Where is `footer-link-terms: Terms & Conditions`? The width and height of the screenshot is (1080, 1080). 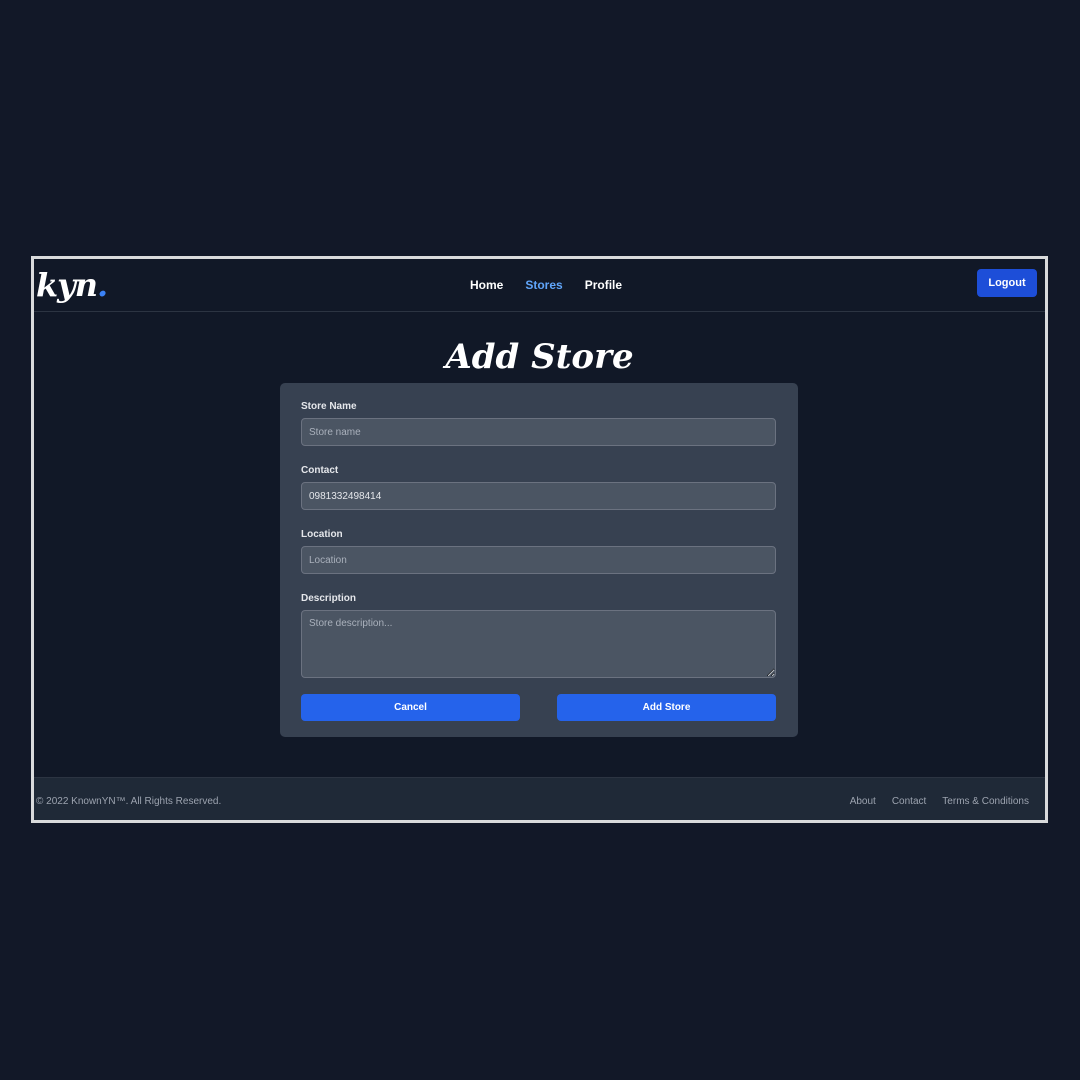 footer-link-terms: Terms & Conditions is located at coordinates (985, 801).